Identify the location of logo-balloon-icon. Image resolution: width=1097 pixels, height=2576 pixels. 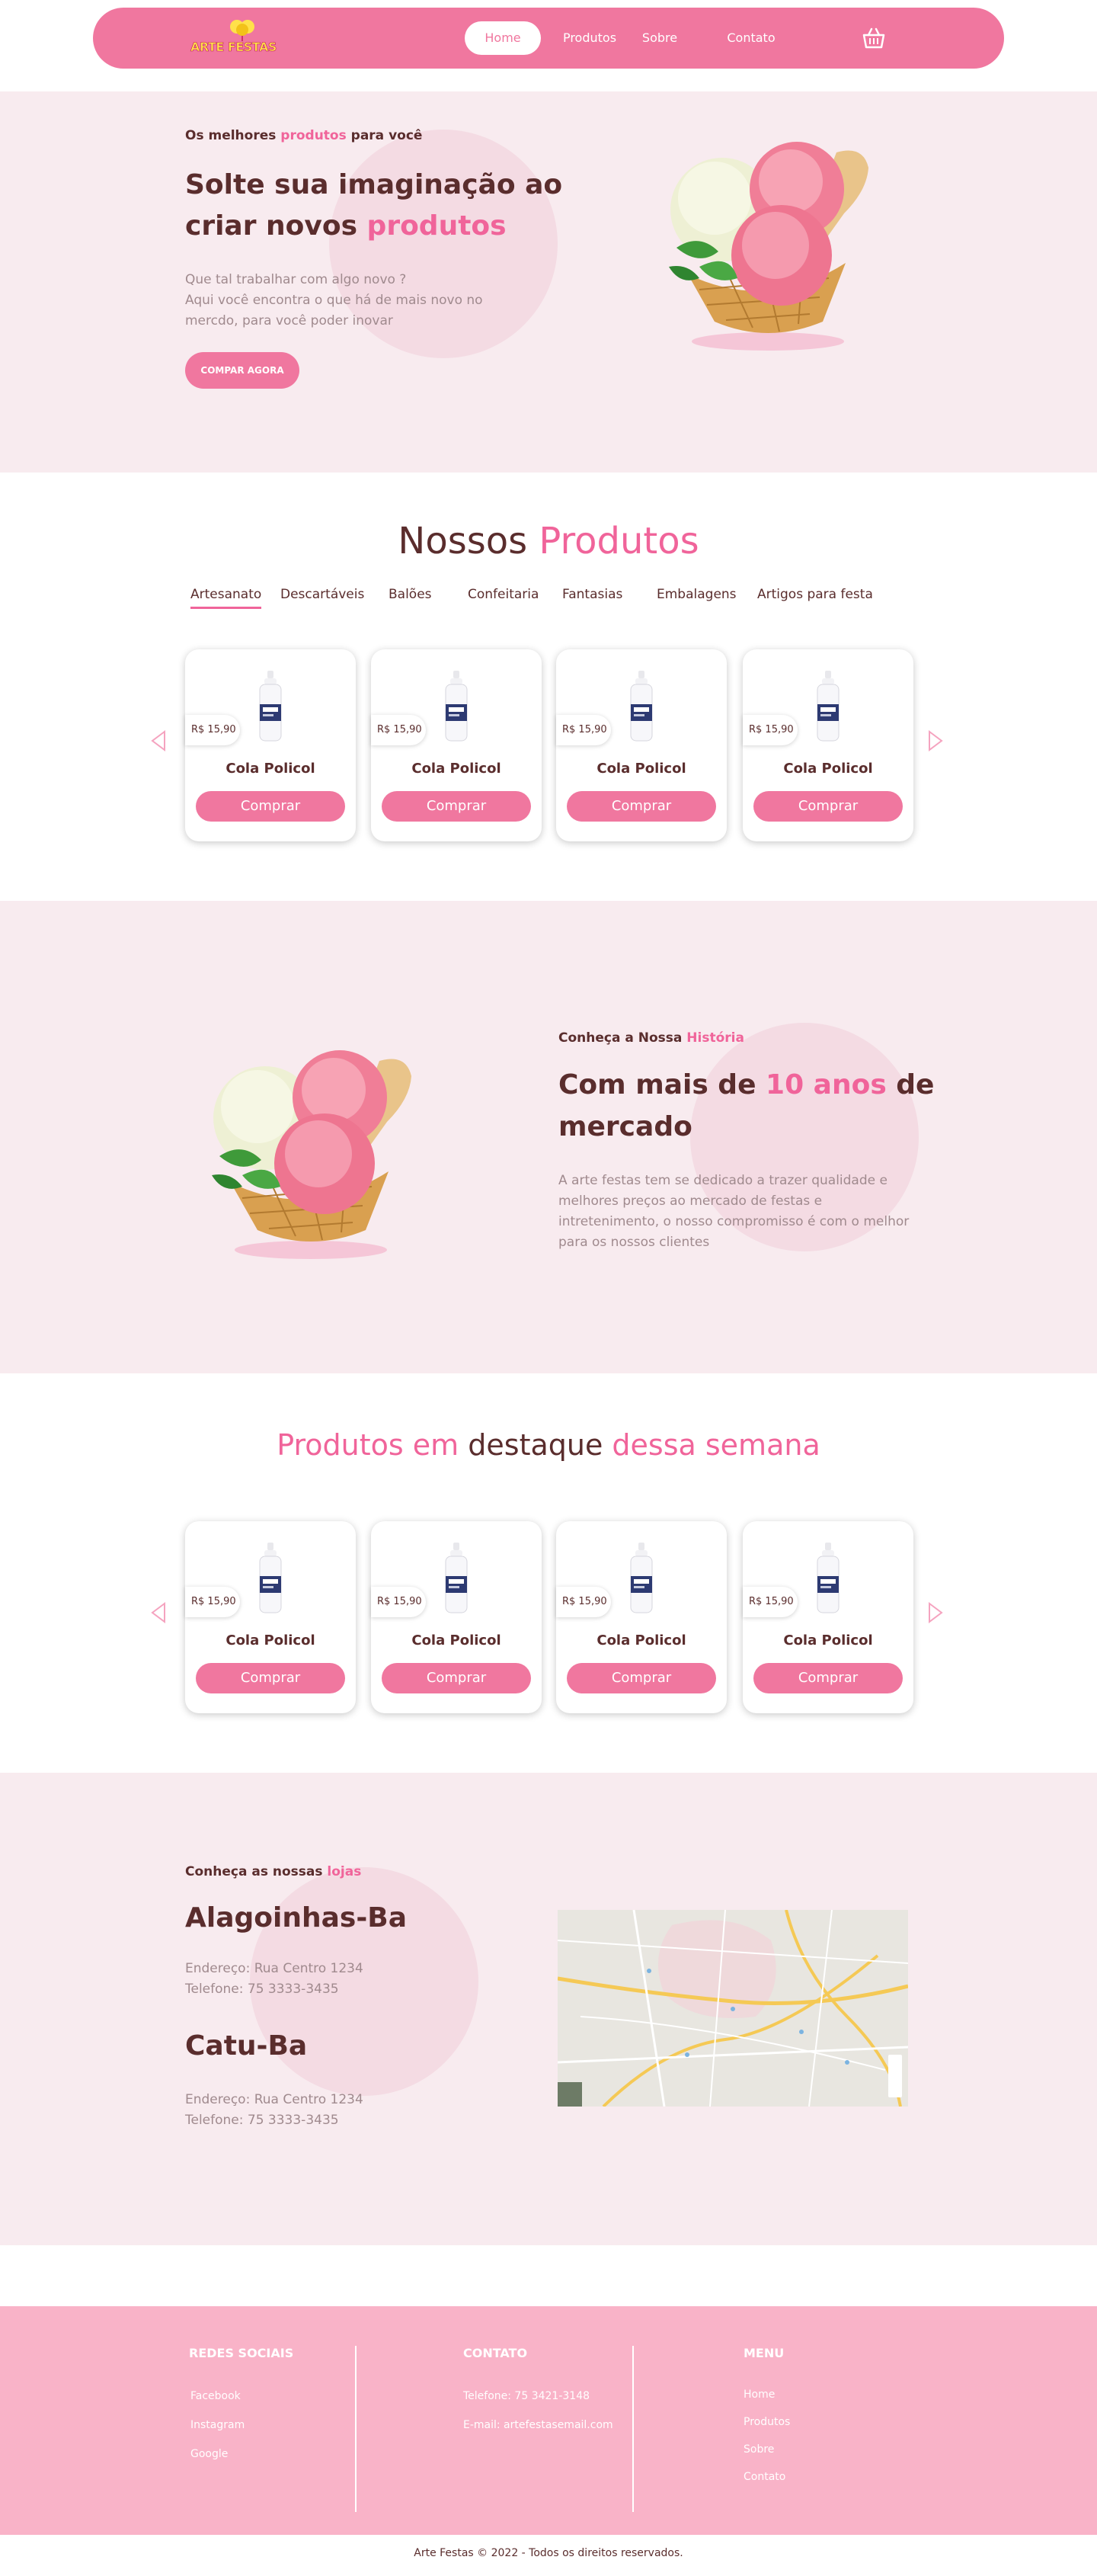
(242, 31).